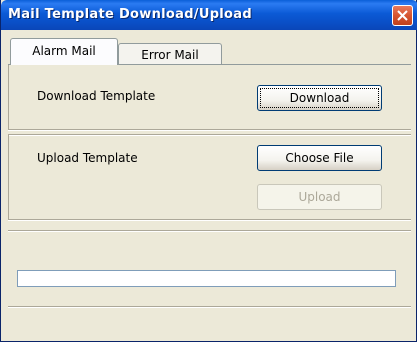  Describe the element at coordinates (96, 96) in the screenshot. I see `download-template-label: Download Template` at that location.